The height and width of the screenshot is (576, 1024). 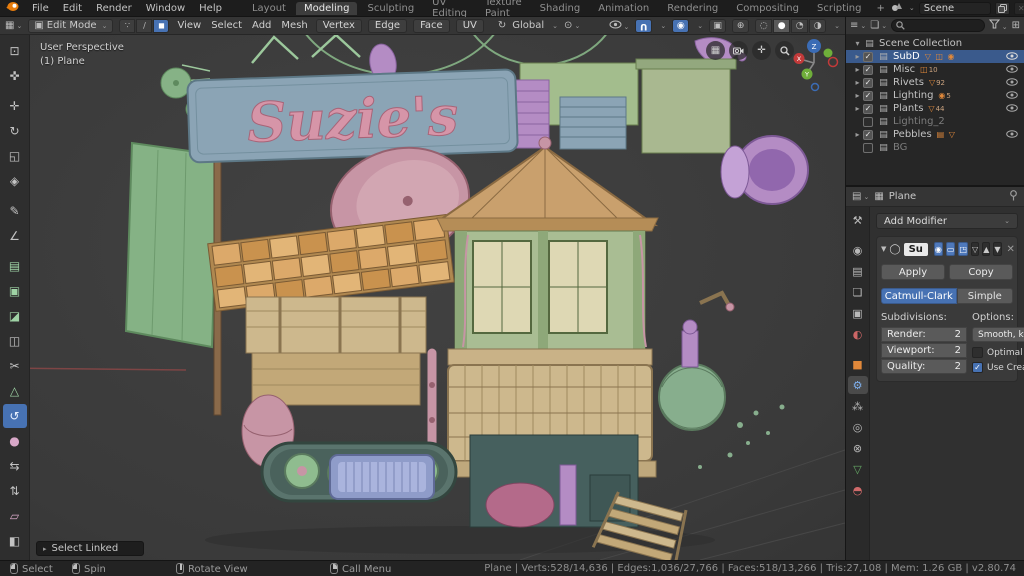 I want to click on tab-tool: ⚒, so click(x=858, y=220).